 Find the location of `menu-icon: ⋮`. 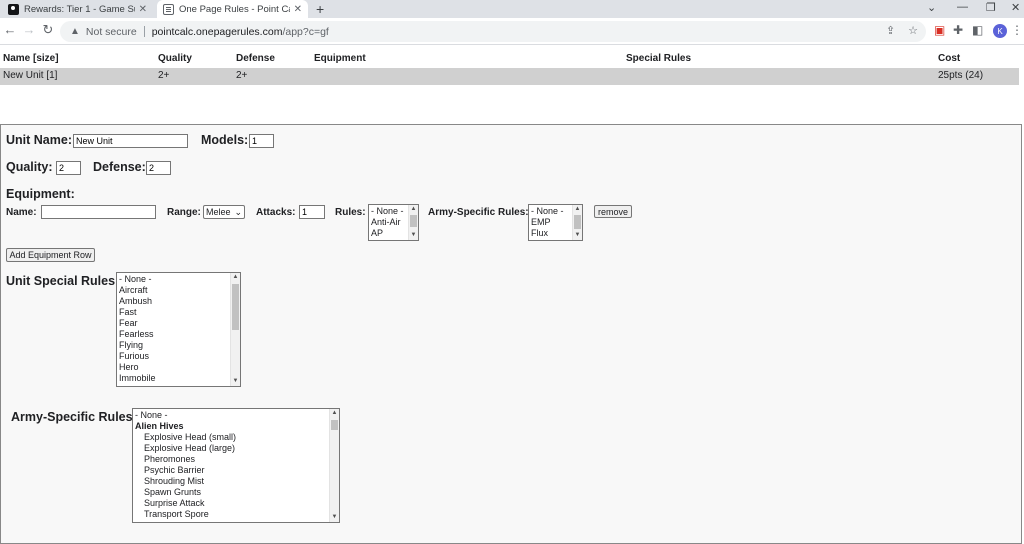

menu-icon: ⋮ is located at coordinates (1017, 30).